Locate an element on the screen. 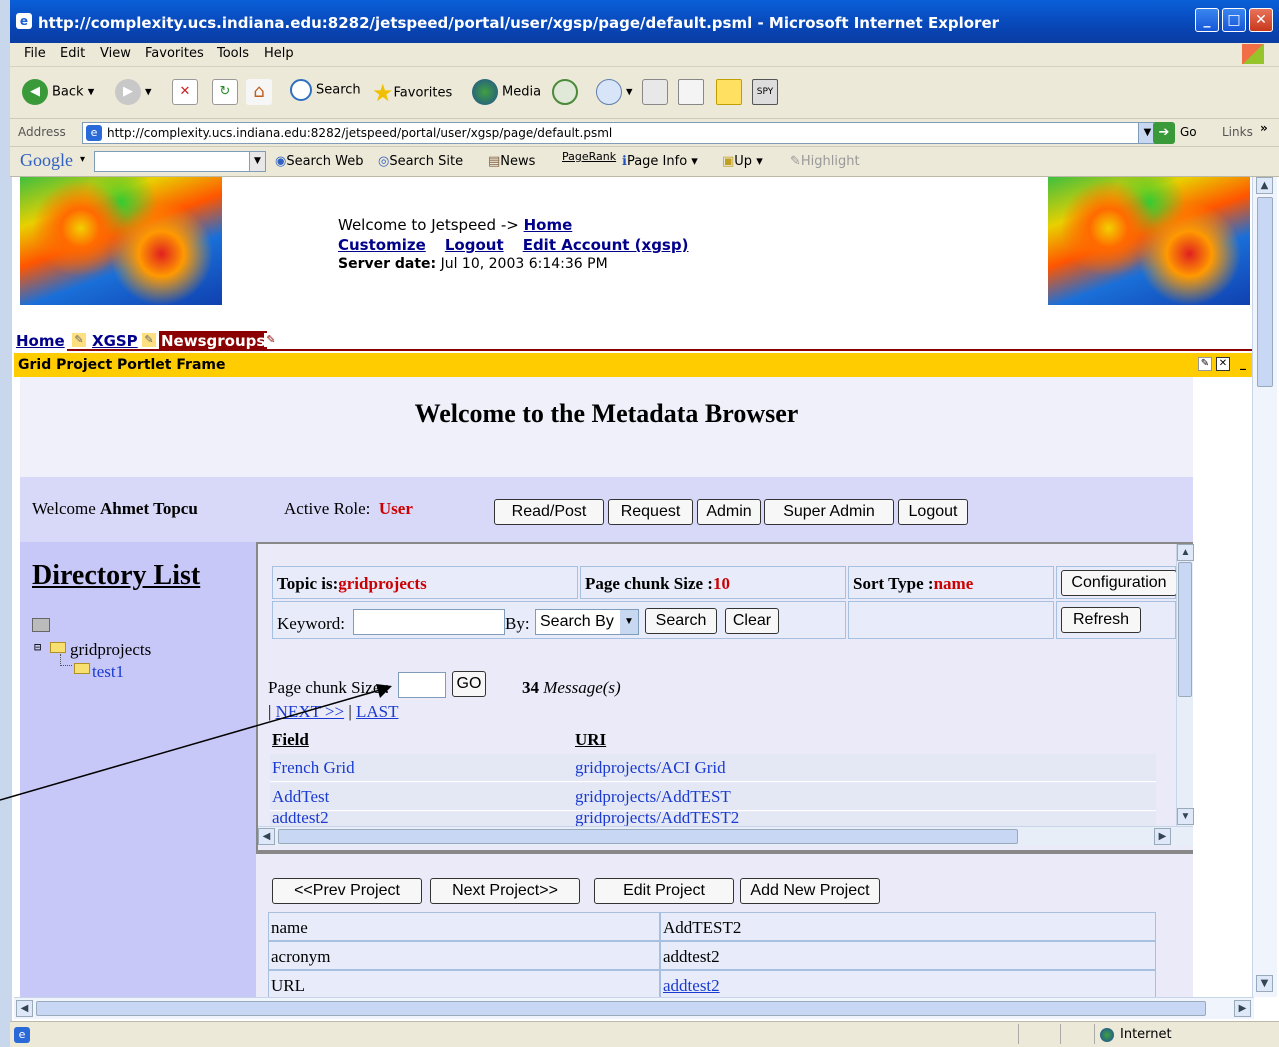 This screenshot has height=1047, width=1279. row-uri: gridprojects/ACI Grid is located at coordinates (650, 768).